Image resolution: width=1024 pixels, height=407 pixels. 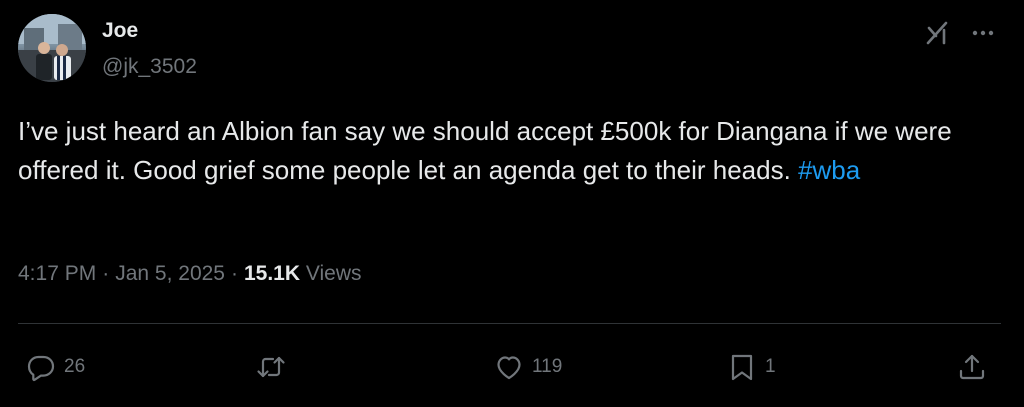 What do you see at coordinates (509, 323) in the screenshot?
I see `divider` at bounding box center [509, 323].